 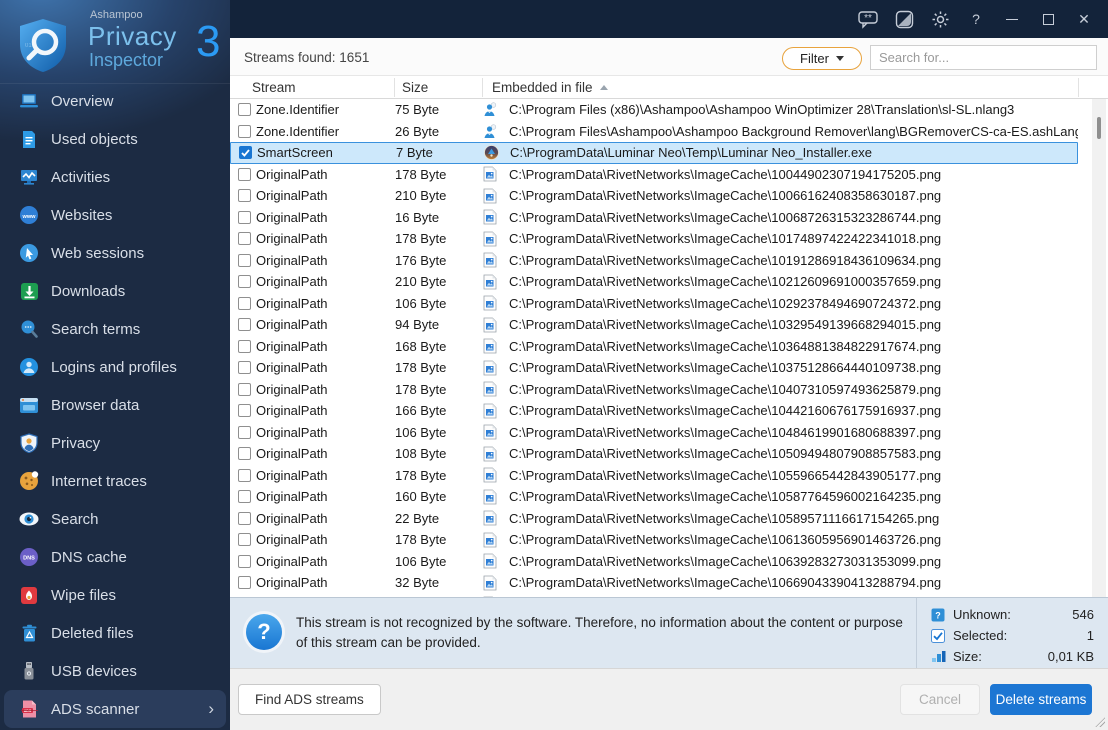 I want to click on feedback-button: **, so click(x=868, y=19).